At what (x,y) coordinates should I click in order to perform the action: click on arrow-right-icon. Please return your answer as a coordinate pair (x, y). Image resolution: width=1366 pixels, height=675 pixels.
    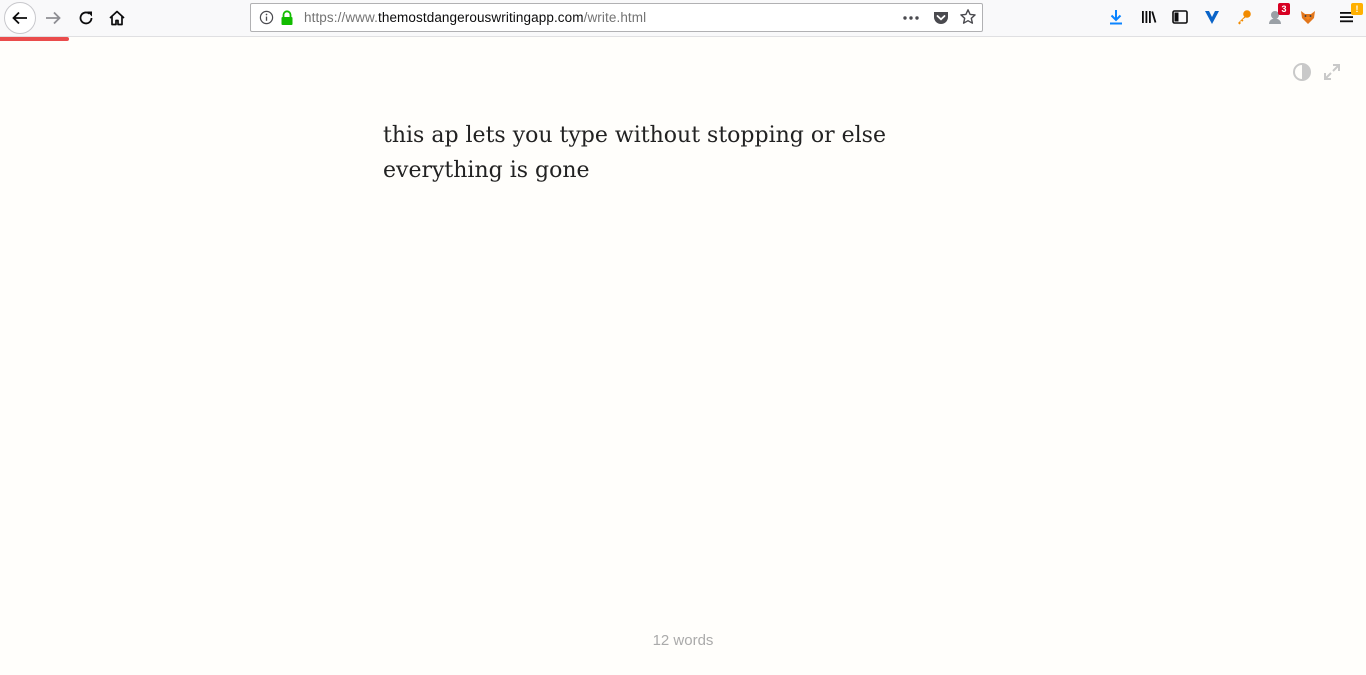
    Looking at the image, I should click on (53, 18).